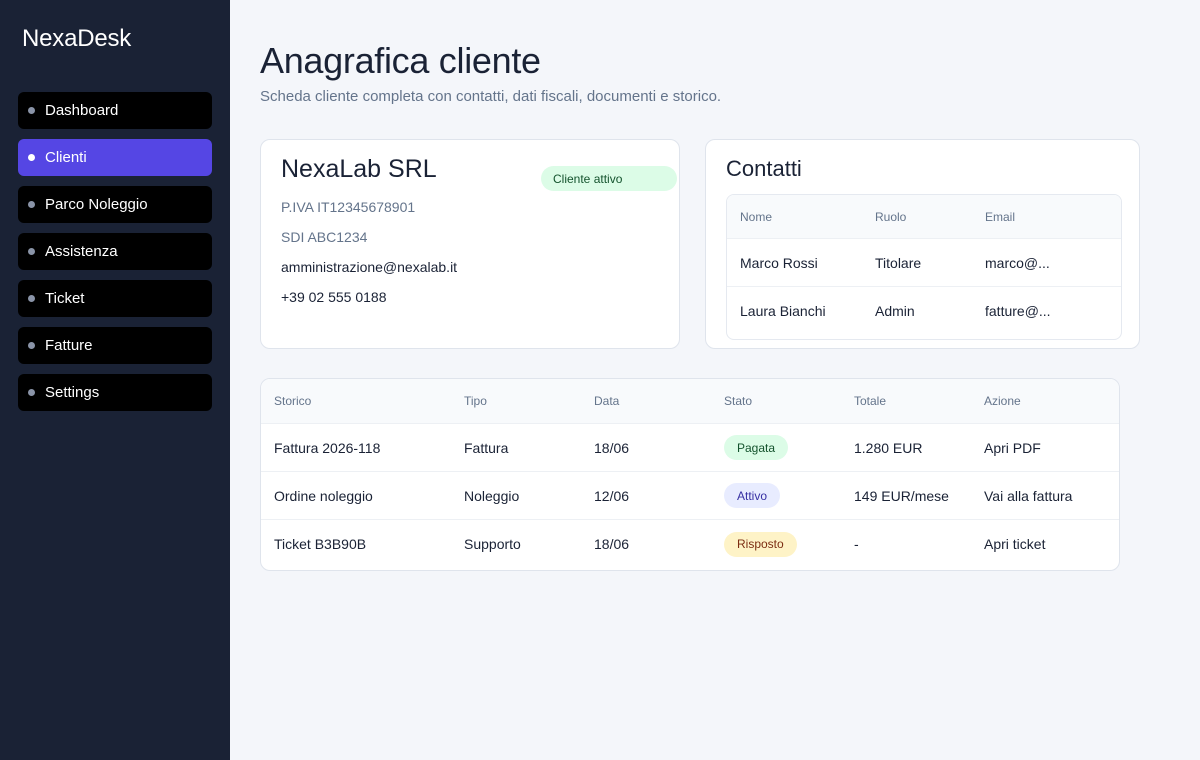 This screenshot has height=760, width=1200. What do you see at coordinates (320, 544) in the screenshot?
I see `history-item: Ticket B3B90B` at bounding box center [320, 544].